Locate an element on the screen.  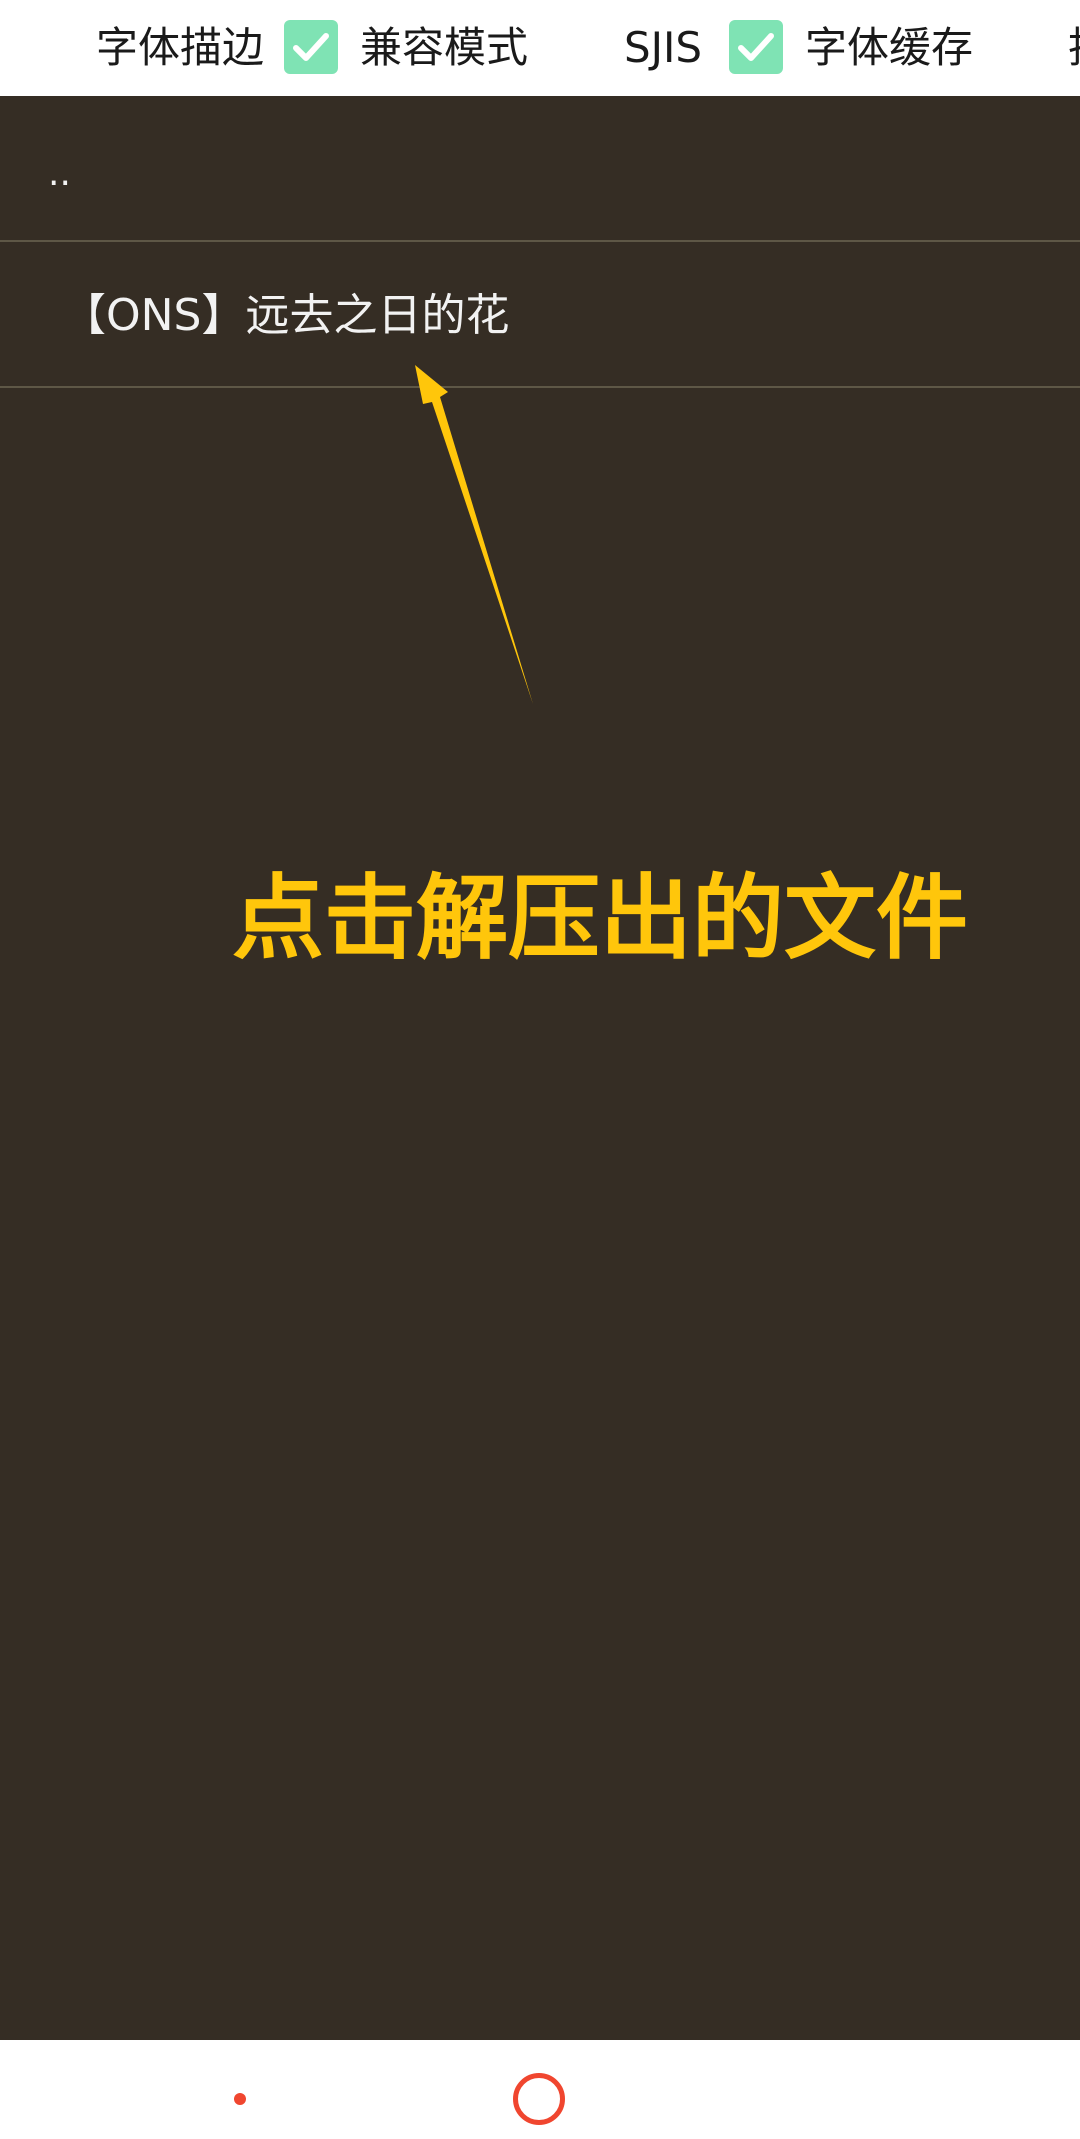
compat-mode-checkbox is located at coordinates (311, 47).